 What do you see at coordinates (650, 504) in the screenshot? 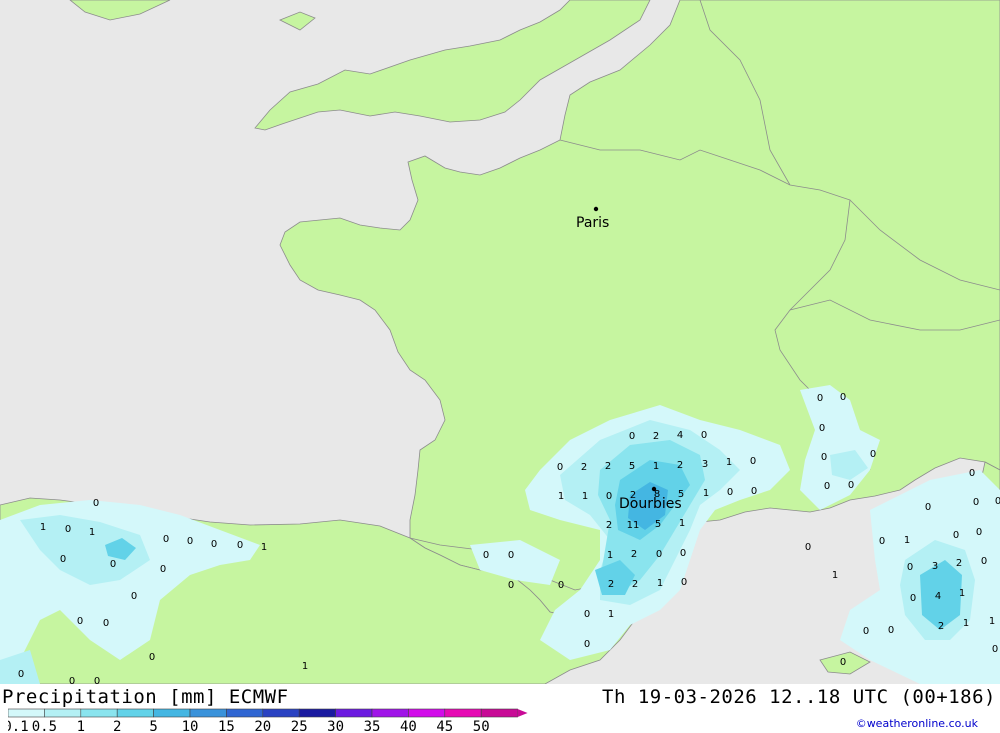
I see `city-label-dourbies: Dourbies` at bounding box center [650, 504].